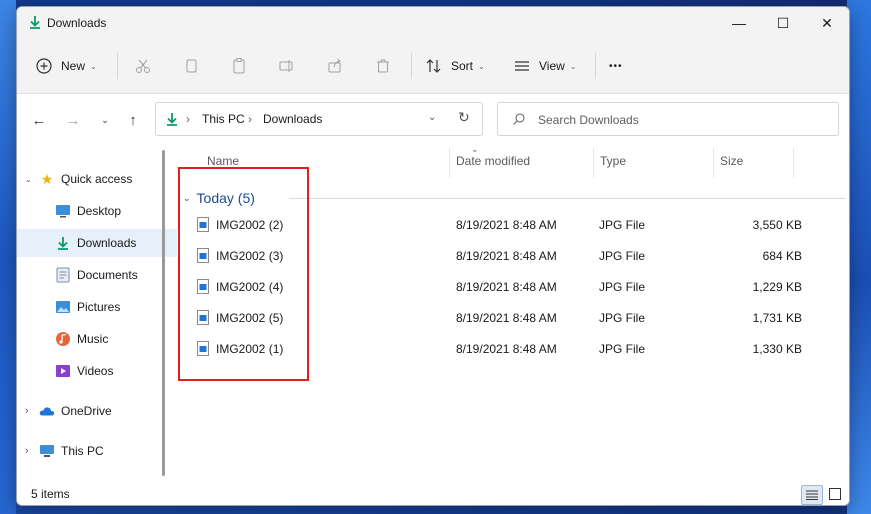  What do you see at coordinates (63, 211) in the screenshot?
I see `desktop-icon` at bounding box center [63, 211].